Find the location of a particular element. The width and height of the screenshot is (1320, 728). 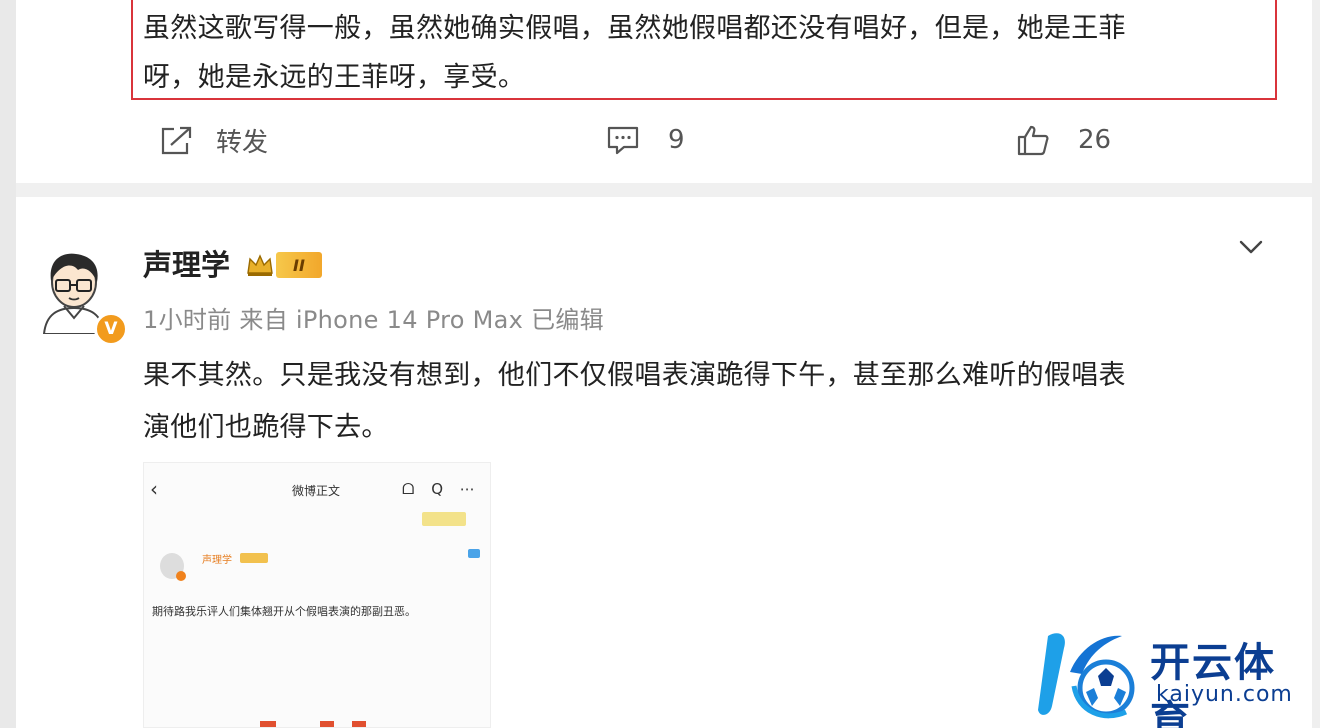

like-button: 26 is located at coordinates (1063, 140).